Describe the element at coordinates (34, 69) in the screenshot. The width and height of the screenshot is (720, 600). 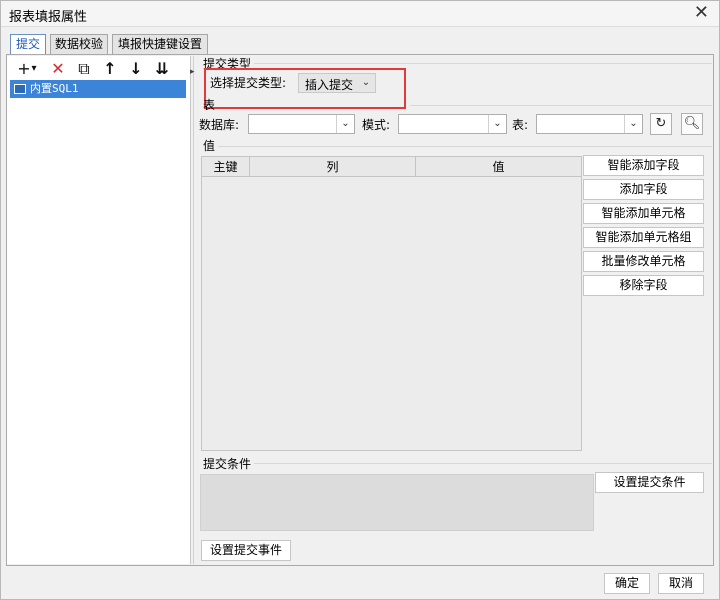
I see `add-menu-chevron-icon: ▾` at that location.